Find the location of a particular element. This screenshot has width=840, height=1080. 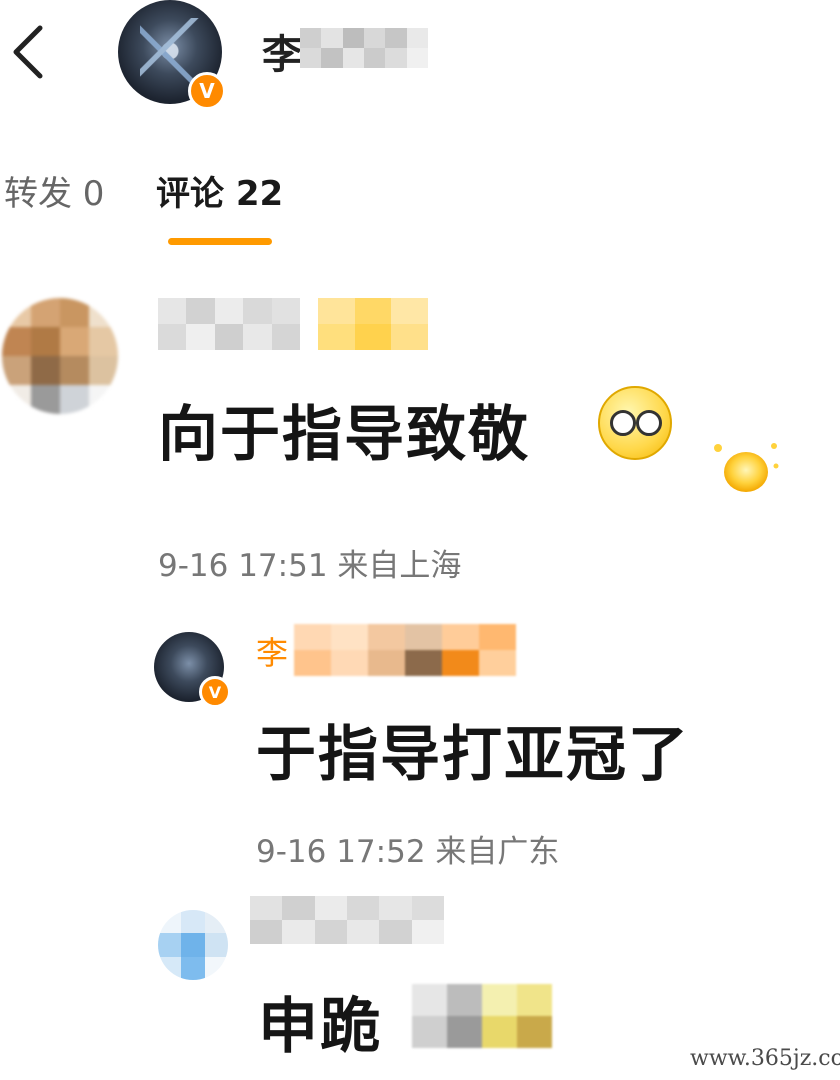

tab-comments: 评论 22 is located at coordinates (219, 190).